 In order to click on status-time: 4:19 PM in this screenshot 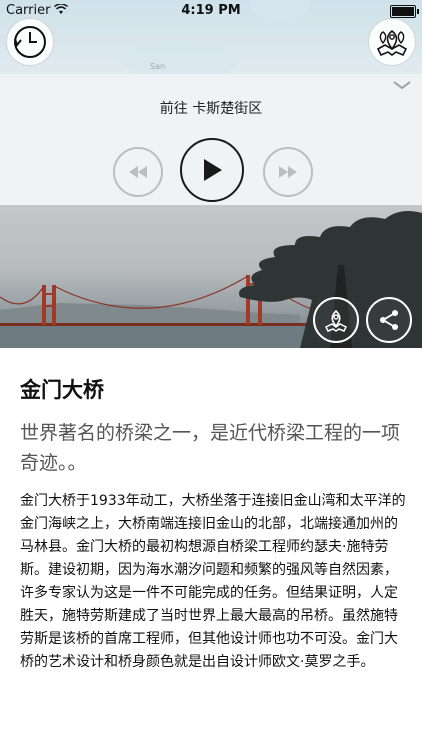, I will do `click(211, 10)`.